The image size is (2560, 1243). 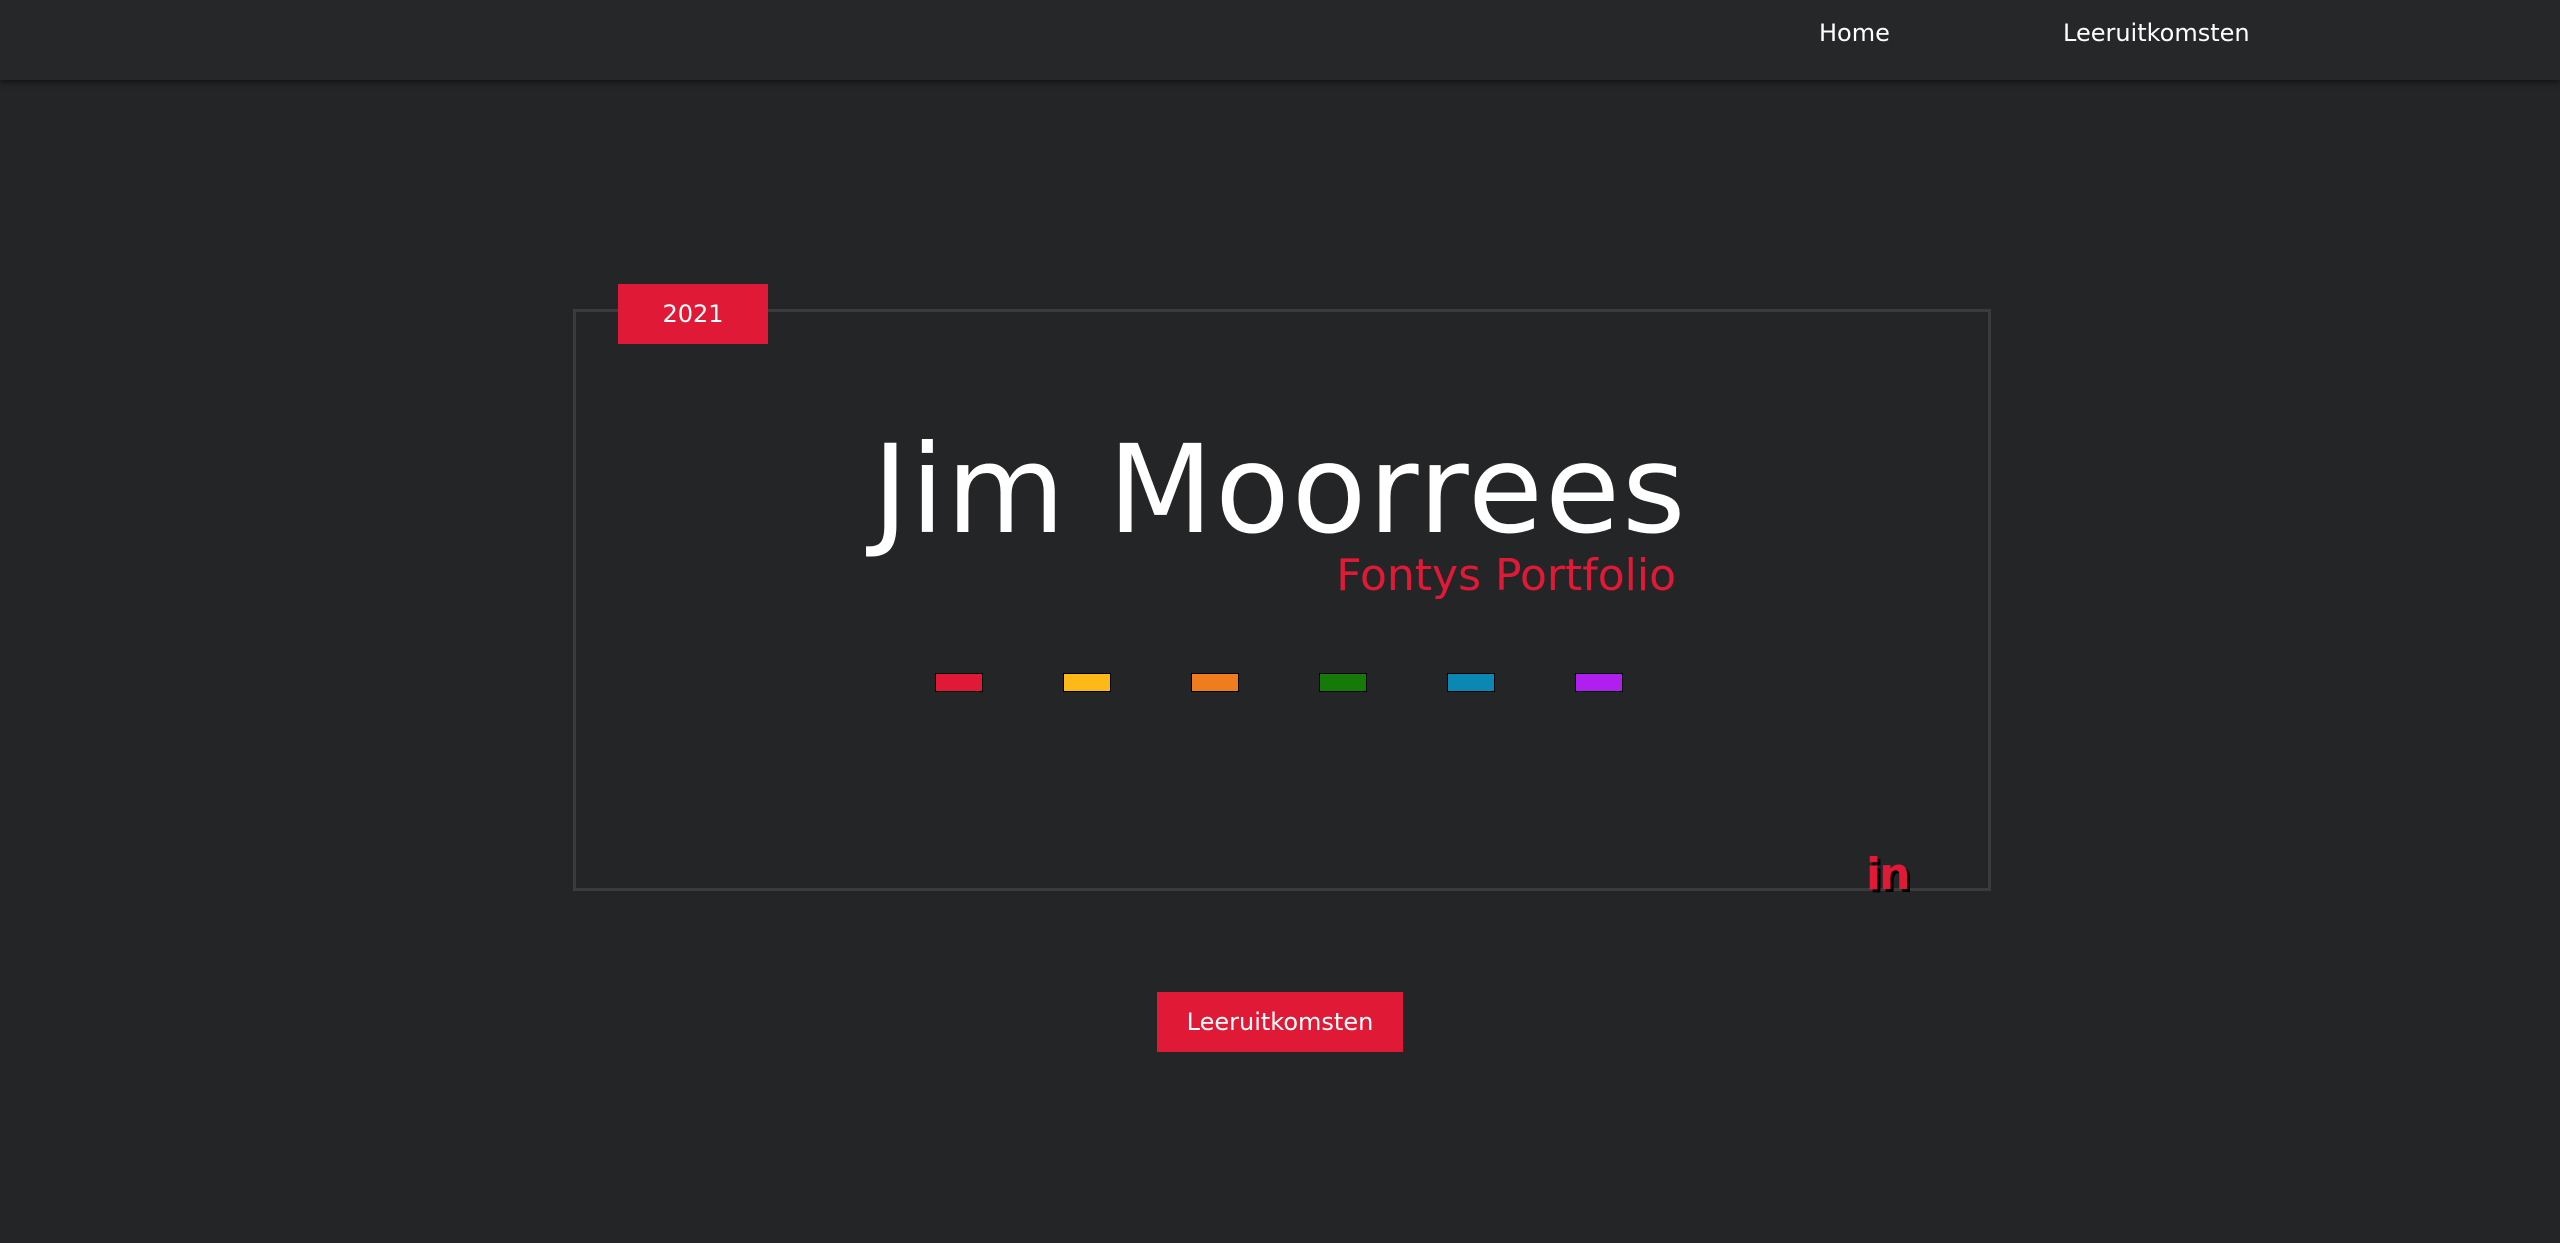 I want to click on nav-link-leeruitkomsten: Leeruitkomsten, so click(x=2156, y=33).